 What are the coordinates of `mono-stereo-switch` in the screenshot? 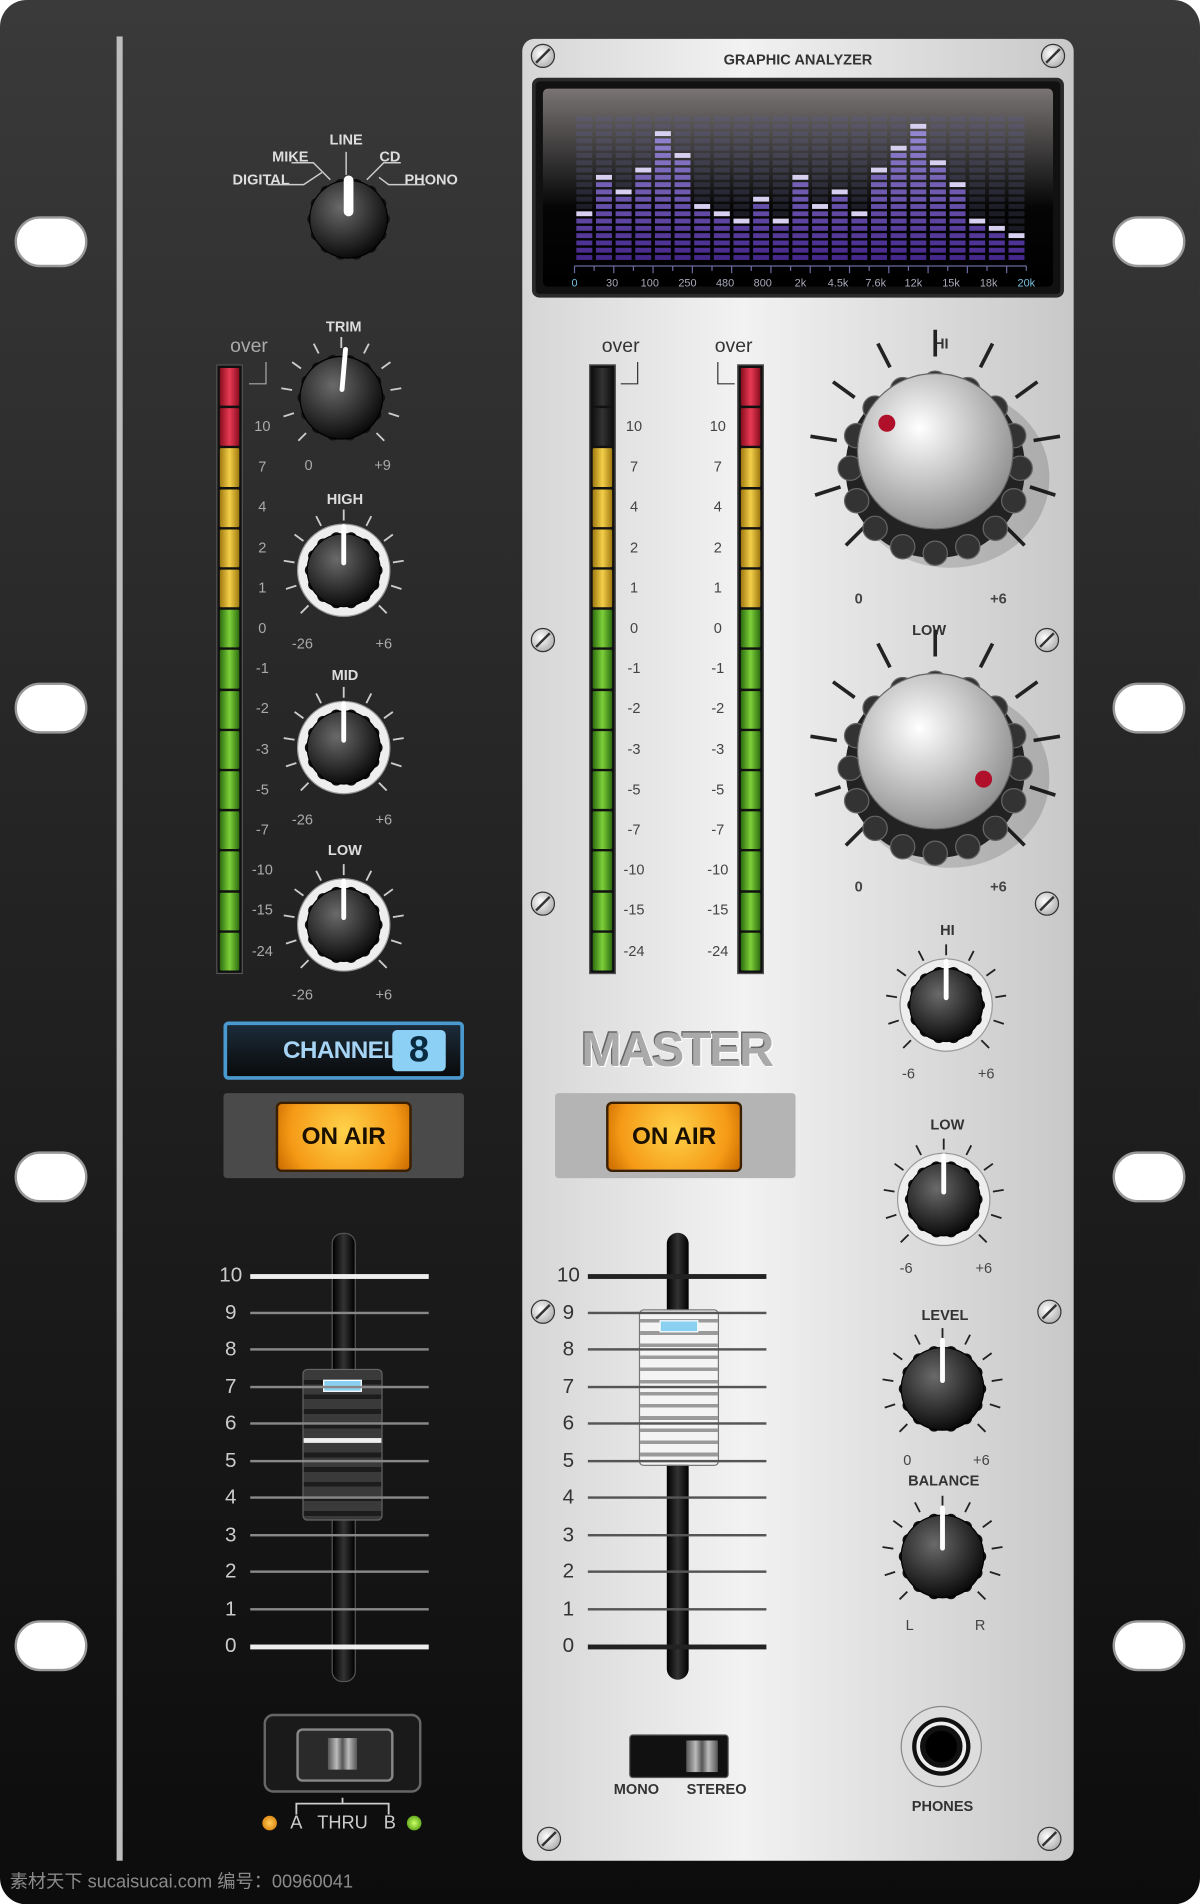 It's located at (679, 1756).